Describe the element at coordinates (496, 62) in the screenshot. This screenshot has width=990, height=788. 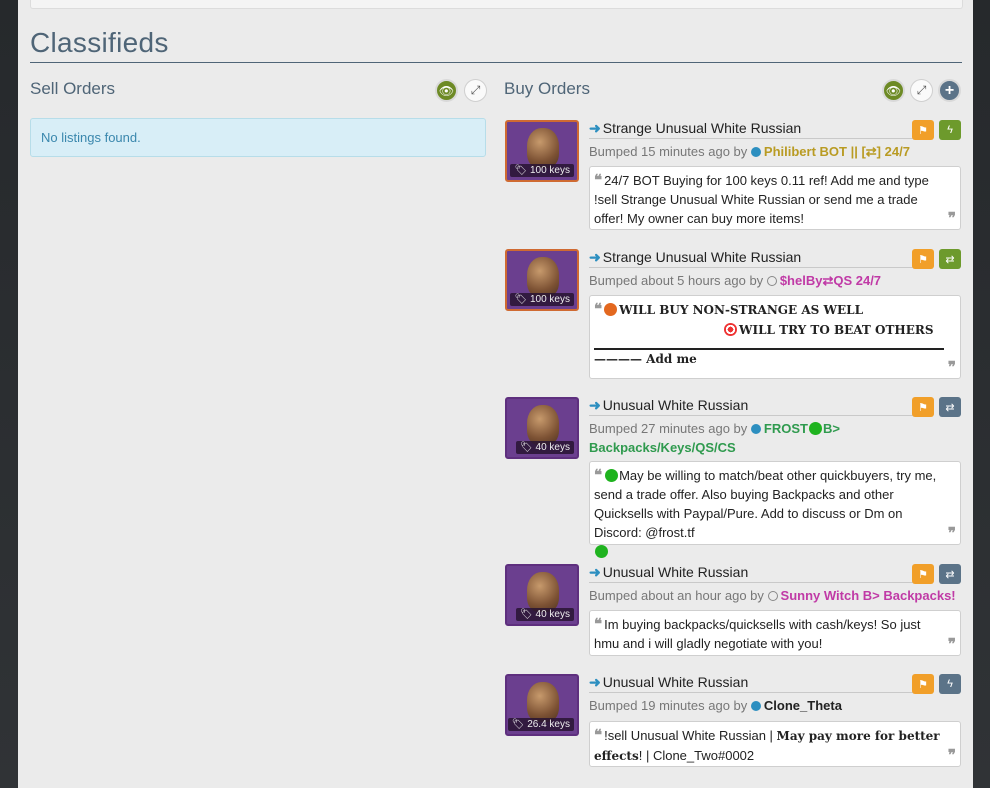
I see `title-divider` at that location.